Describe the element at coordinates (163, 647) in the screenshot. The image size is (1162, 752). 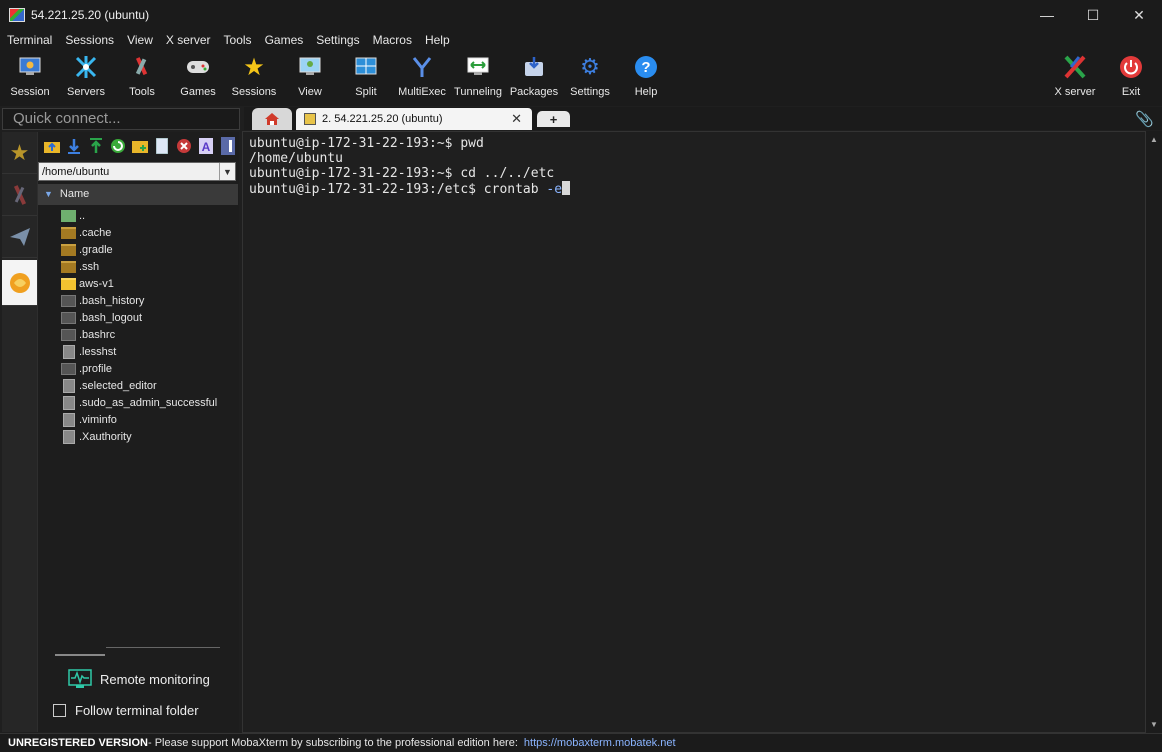
I see `divider` at that location.